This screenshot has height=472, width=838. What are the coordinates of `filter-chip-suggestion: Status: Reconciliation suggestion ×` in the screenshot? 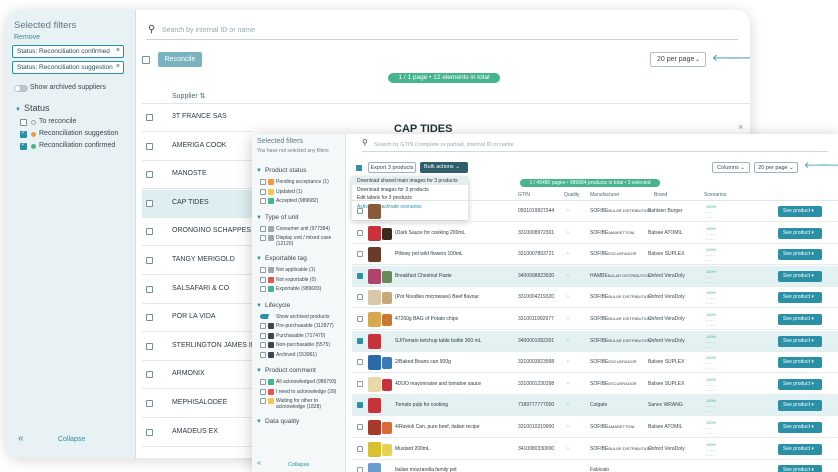 It's located at (68, 67).